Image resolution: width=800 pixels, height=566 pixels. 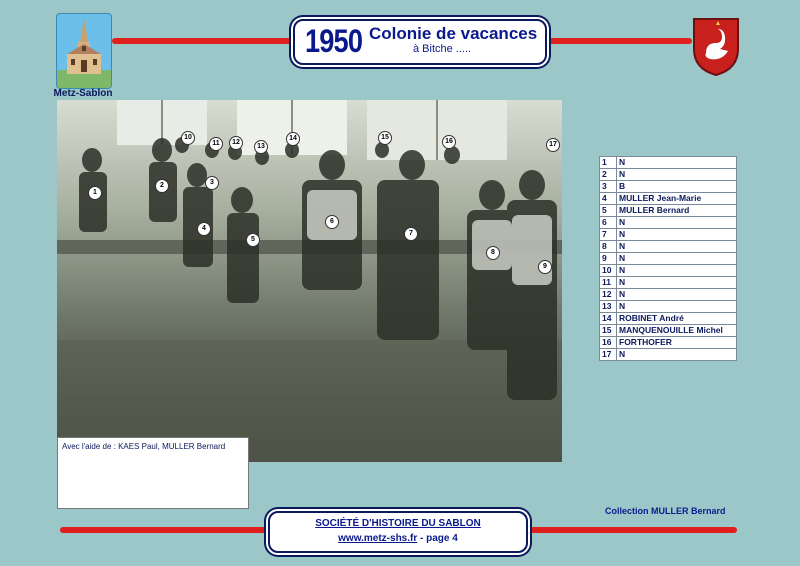 I want to click on name-number: 13, so click(x=608, y=306).